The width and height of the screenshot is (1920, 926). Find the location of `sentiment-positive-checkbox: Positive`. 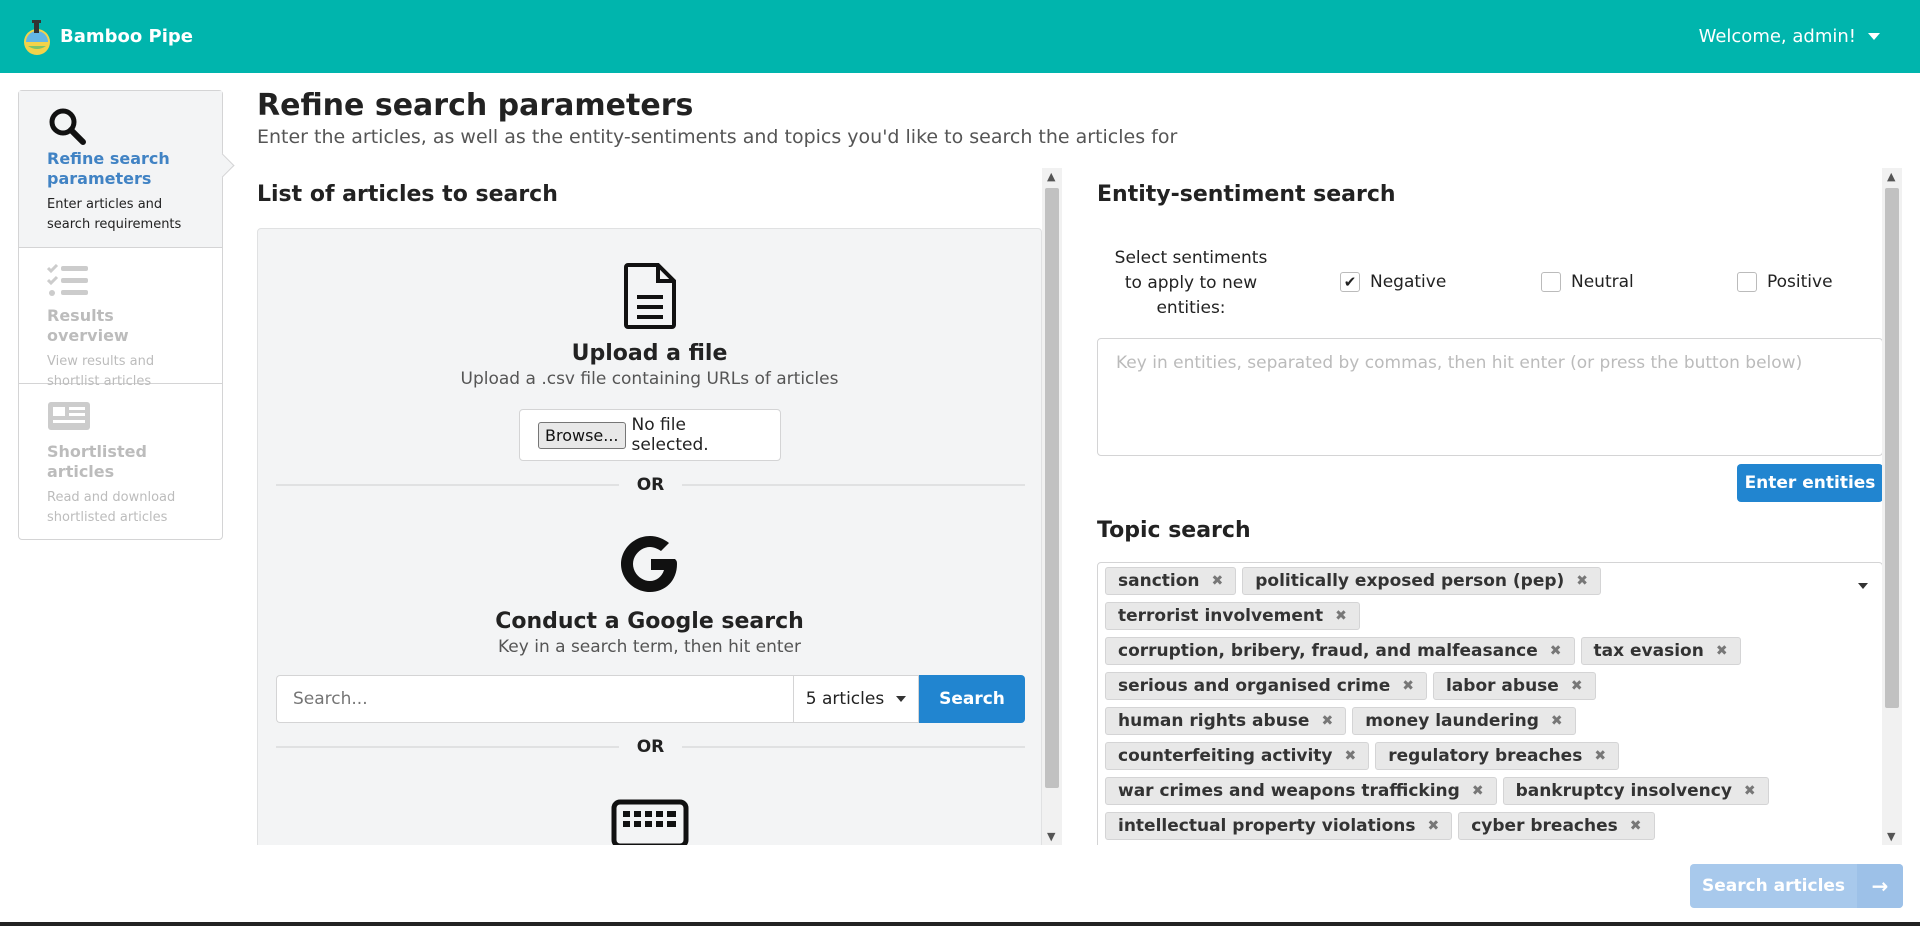

sentiment-positive-checkbox: Positive is located at coordinates (1785, 282).